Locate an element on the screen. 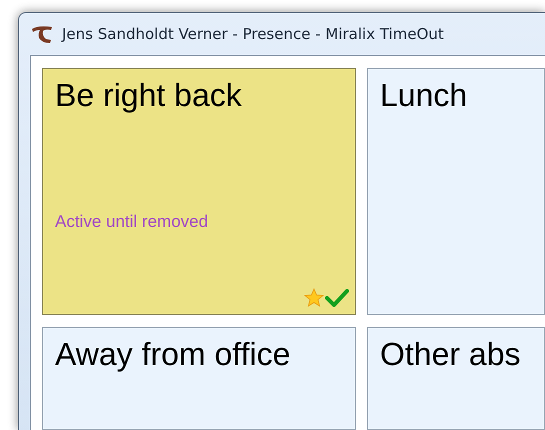 Image resolution: width=545 pixels, height=430 pixels. star-icon is located at coordinates (314, 298).